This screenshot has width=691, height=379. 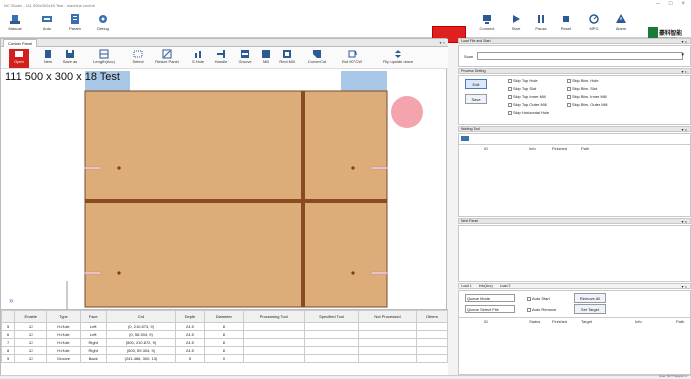 What do you see at coordinates (516, 19) in the screenshot?
I see `start-icon` at bounding box center [516, 19].